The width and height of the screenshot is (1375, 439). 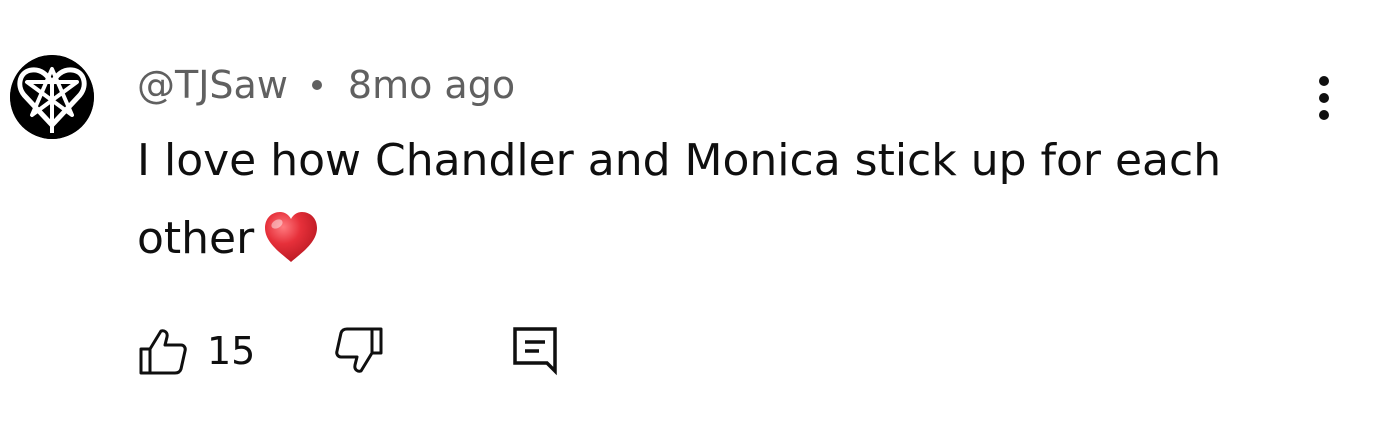 What do you see at coordinates (316, 85) in the screenshot?
I see `separator-dot` at bounding box center [316, 85].